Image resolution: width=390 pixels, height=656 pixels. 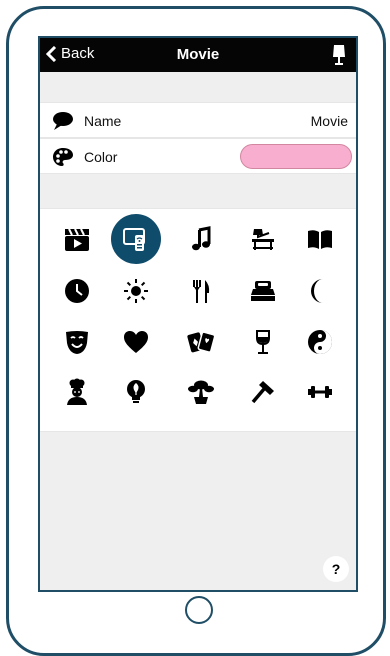 What do you see at coordinates (77, 291) in the screenshot?
I see `clock-icon` at bounding box center [77, 291].